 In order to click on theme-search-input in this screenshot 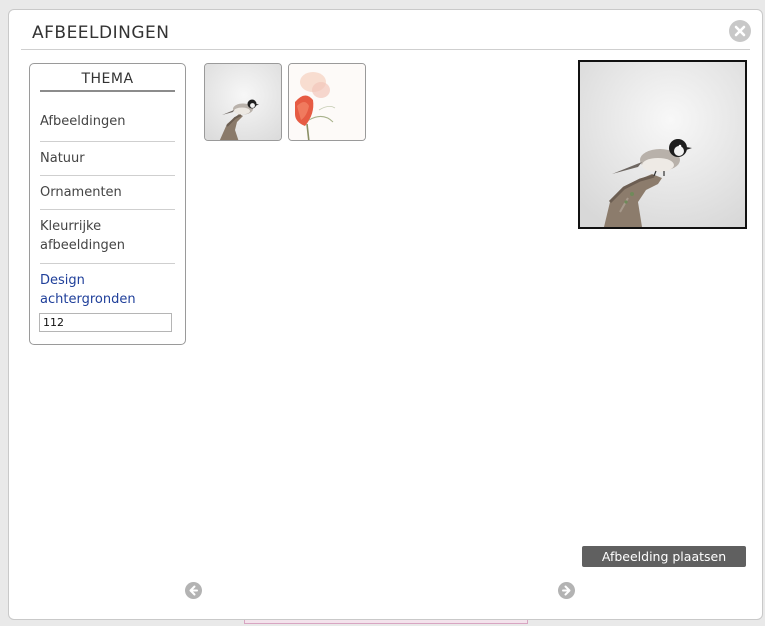, I will do `click(105, 322)`.